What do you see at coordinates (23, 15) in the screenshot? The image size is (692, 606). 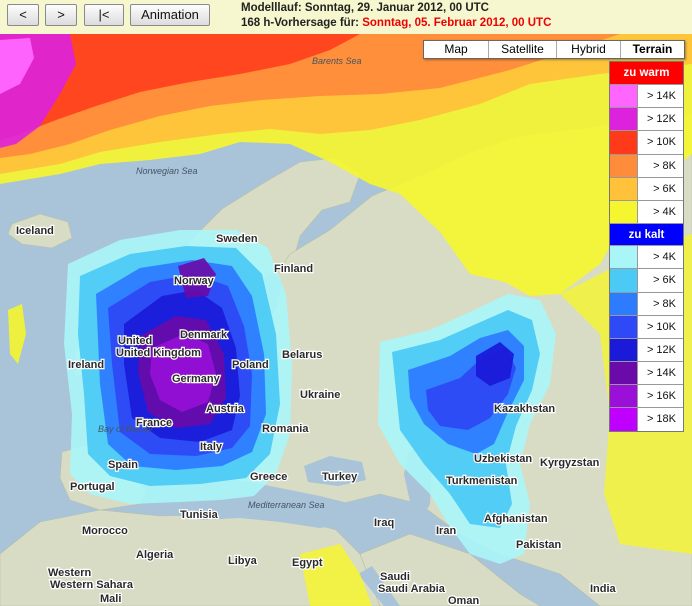 I see `previous-frame-button: <` at bounding box center [23, 15].